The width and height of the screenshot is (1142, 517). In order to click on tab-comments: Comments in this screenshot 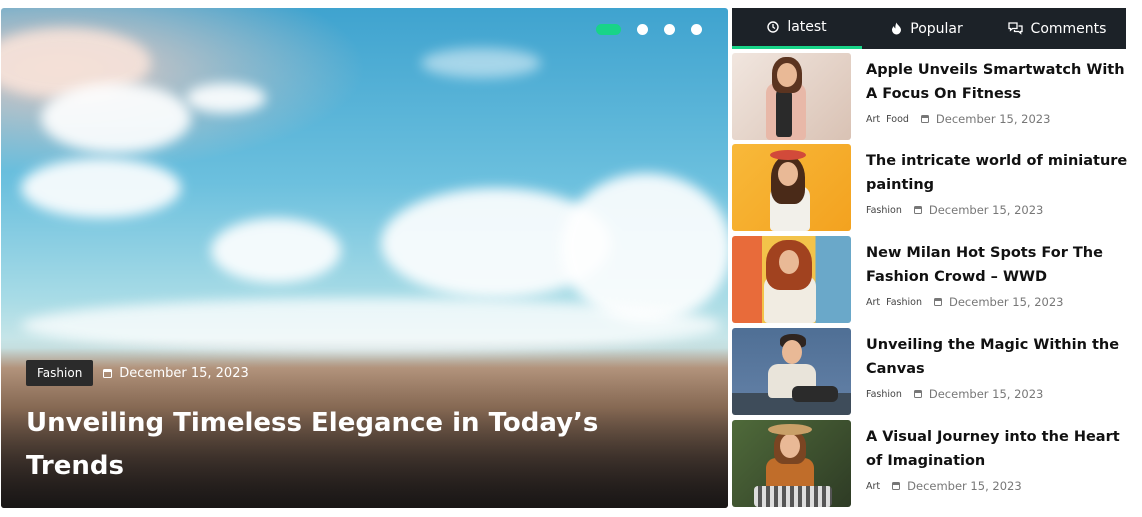, I will do `click(1057, 28)`.